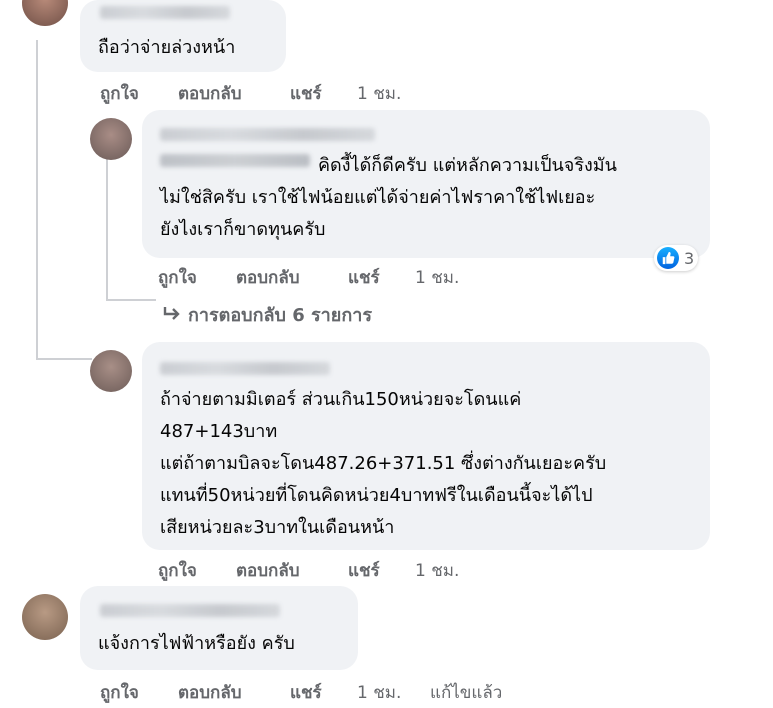 The height and width of the screenshot is (708, 773). I want to click on view-replies-link: การตอบกลับ 6 รายการ, so click(267, 314).